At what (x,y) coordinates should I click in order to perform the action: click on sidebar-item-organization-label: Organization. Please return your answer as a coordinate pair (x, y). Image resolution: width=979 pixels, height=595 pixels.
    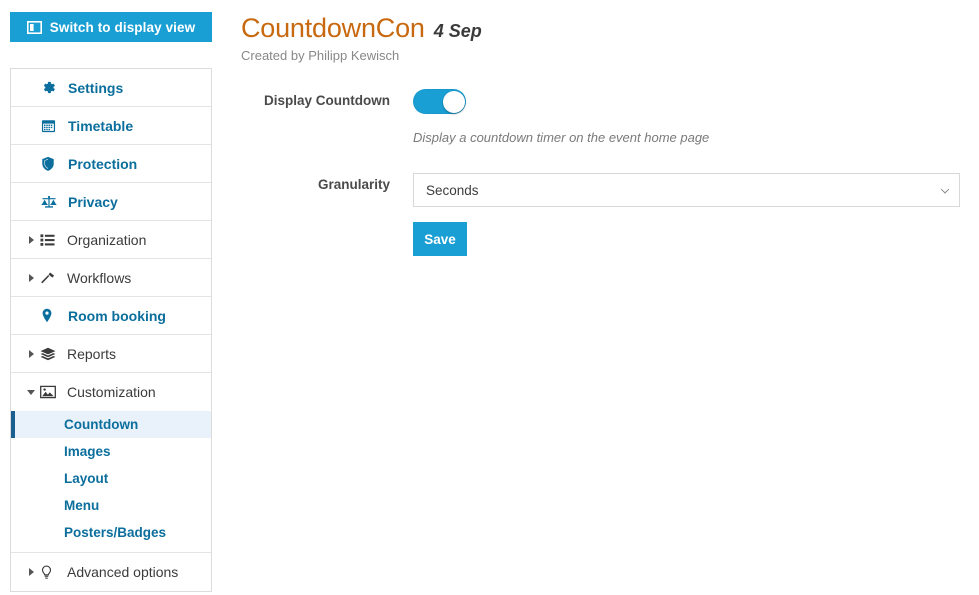
    Looking at the image, I should click on (107, 239).